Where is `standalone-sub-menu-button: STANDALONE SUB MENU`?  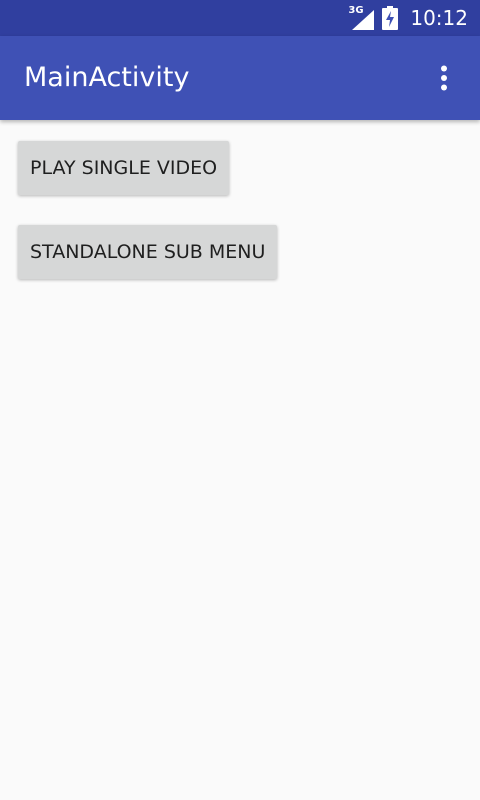 standalone-sub-menu-button: STANDALONE SUB MENU is located at coordinates (148, 252).